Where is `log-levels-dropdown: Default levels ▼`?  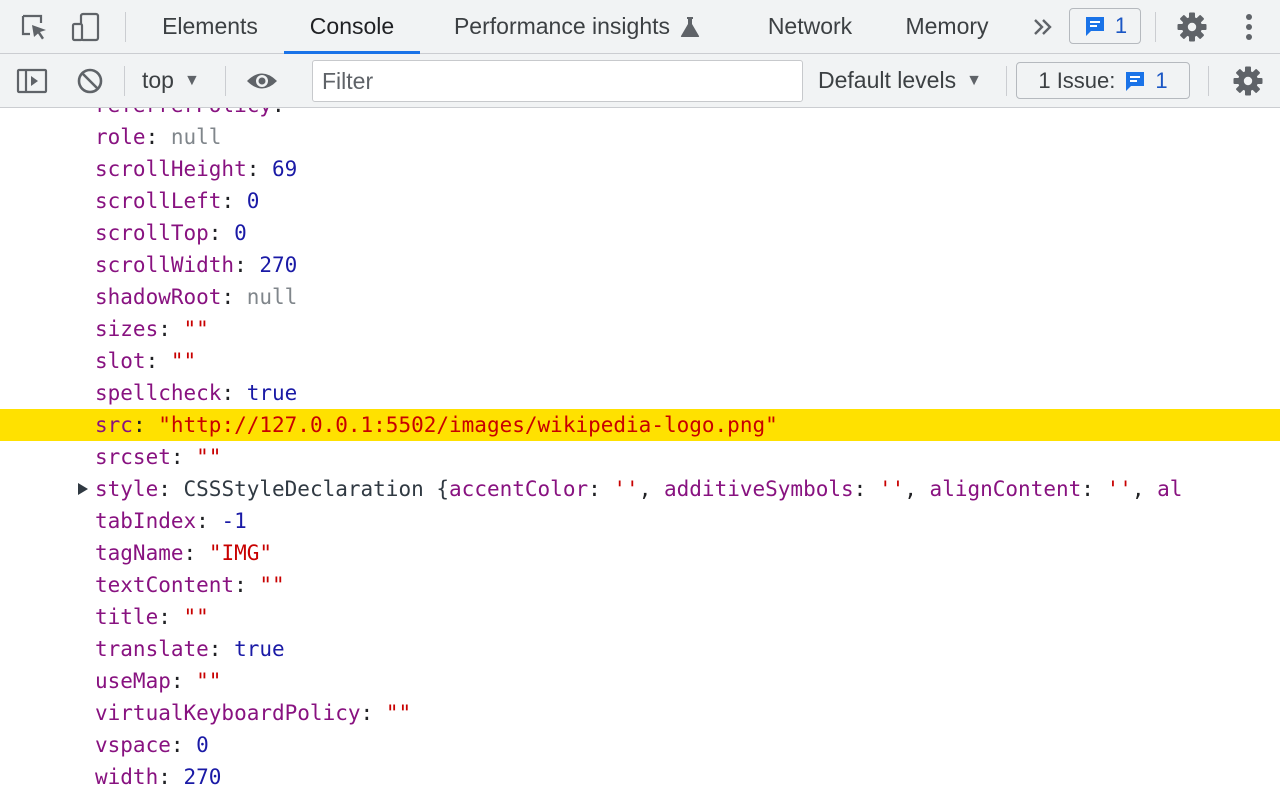
log-levels-dropdown: Default levels ▼ is located at coordinates (900, 80).